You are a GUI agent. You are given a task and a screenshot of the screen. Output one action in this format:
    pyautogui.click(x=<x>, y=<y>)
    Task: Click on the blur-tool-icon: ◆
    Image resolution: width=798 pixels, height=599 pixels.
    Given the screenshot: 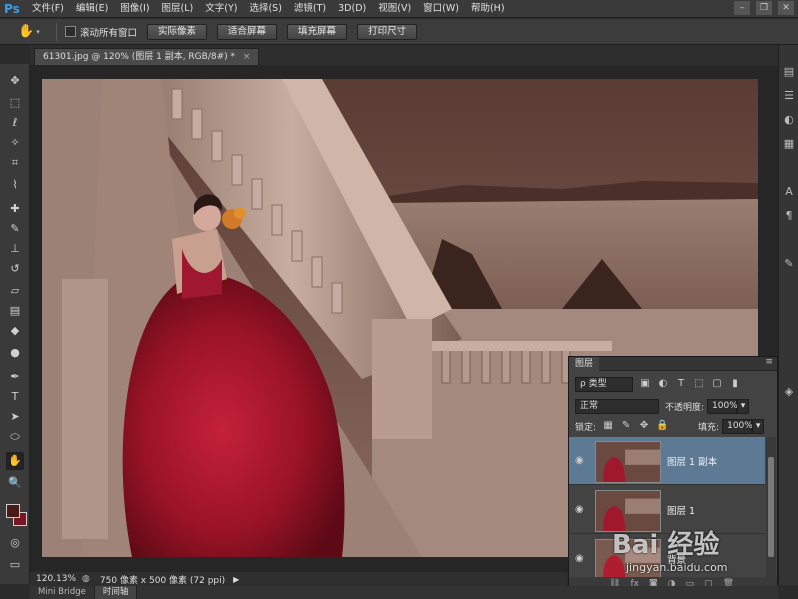 What is the action you would take?
    pyautogui.click(x=15, y=331)
    